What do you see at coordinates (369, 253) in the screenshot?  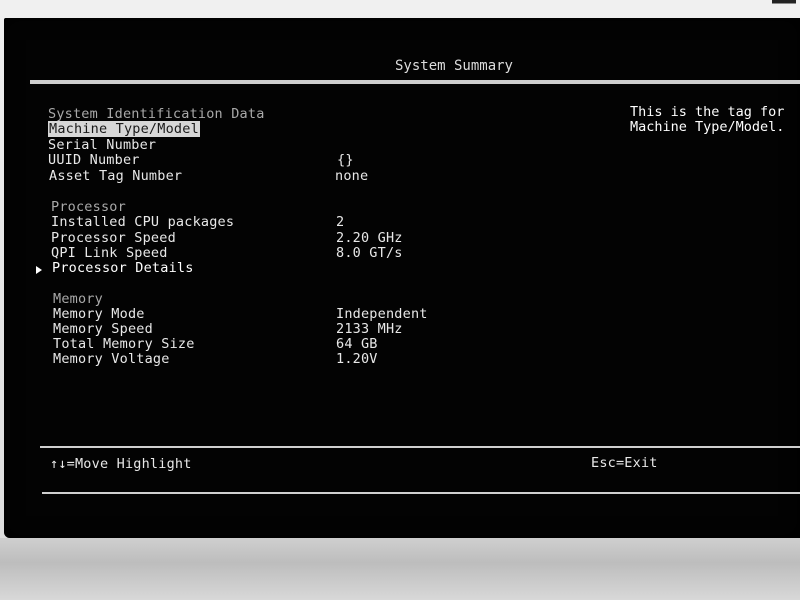 I see `row-value-qpi-speed: 8.0 GT/s` at bounding box center [369, 253].